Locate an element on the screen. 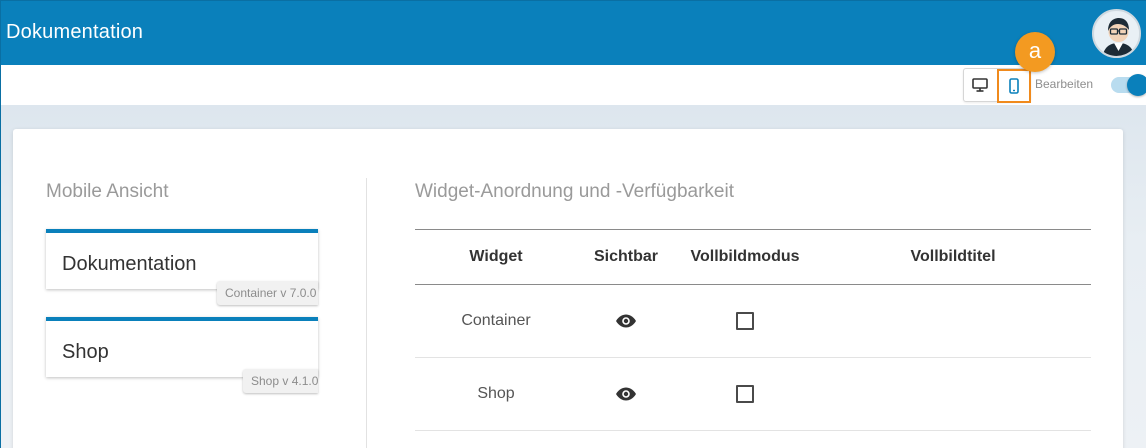 Image resolution: width=1146 pixels, height=448 pixels. callout-badge: a is located at coordinates (1035, 52).